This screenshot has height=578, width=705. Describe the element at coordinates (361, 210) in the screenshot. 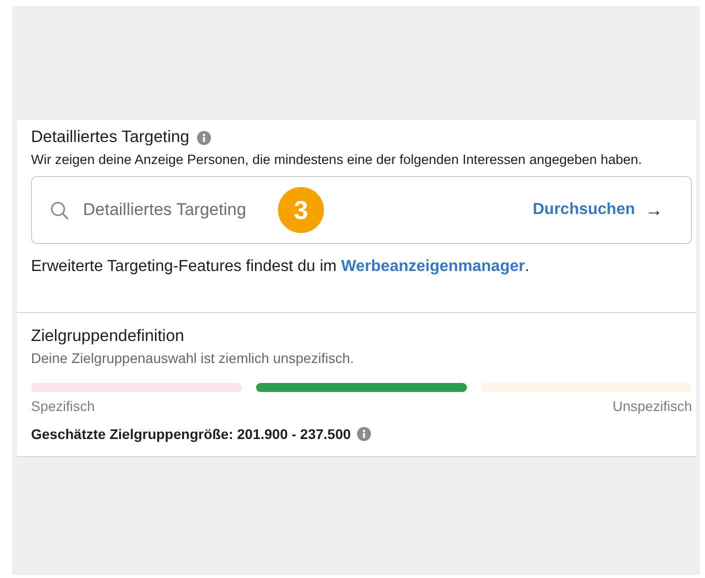

I see `search-field: Detailliertes Targeting 3 Durchsuchen →` at that location.